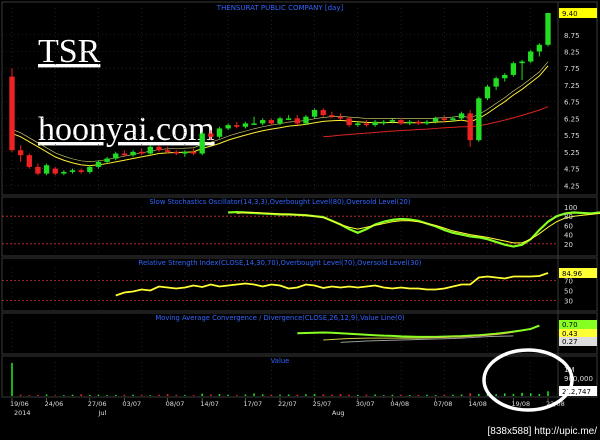 This screenshot has height=440, width=600. What do you see at coordinates (568, 245) in the screenshot?
I see `stoch-tick-label: 20` at bounding box center [568, 245].